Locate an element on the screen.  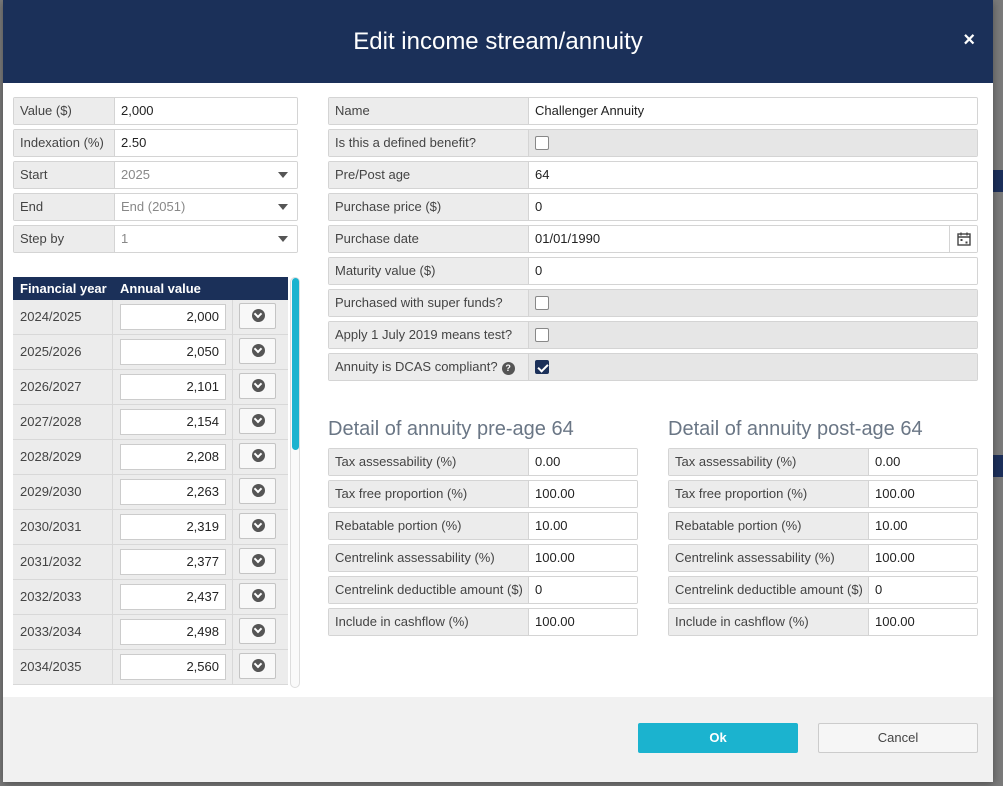
cancel-button: Cancel is located at coordinates (898, 738).